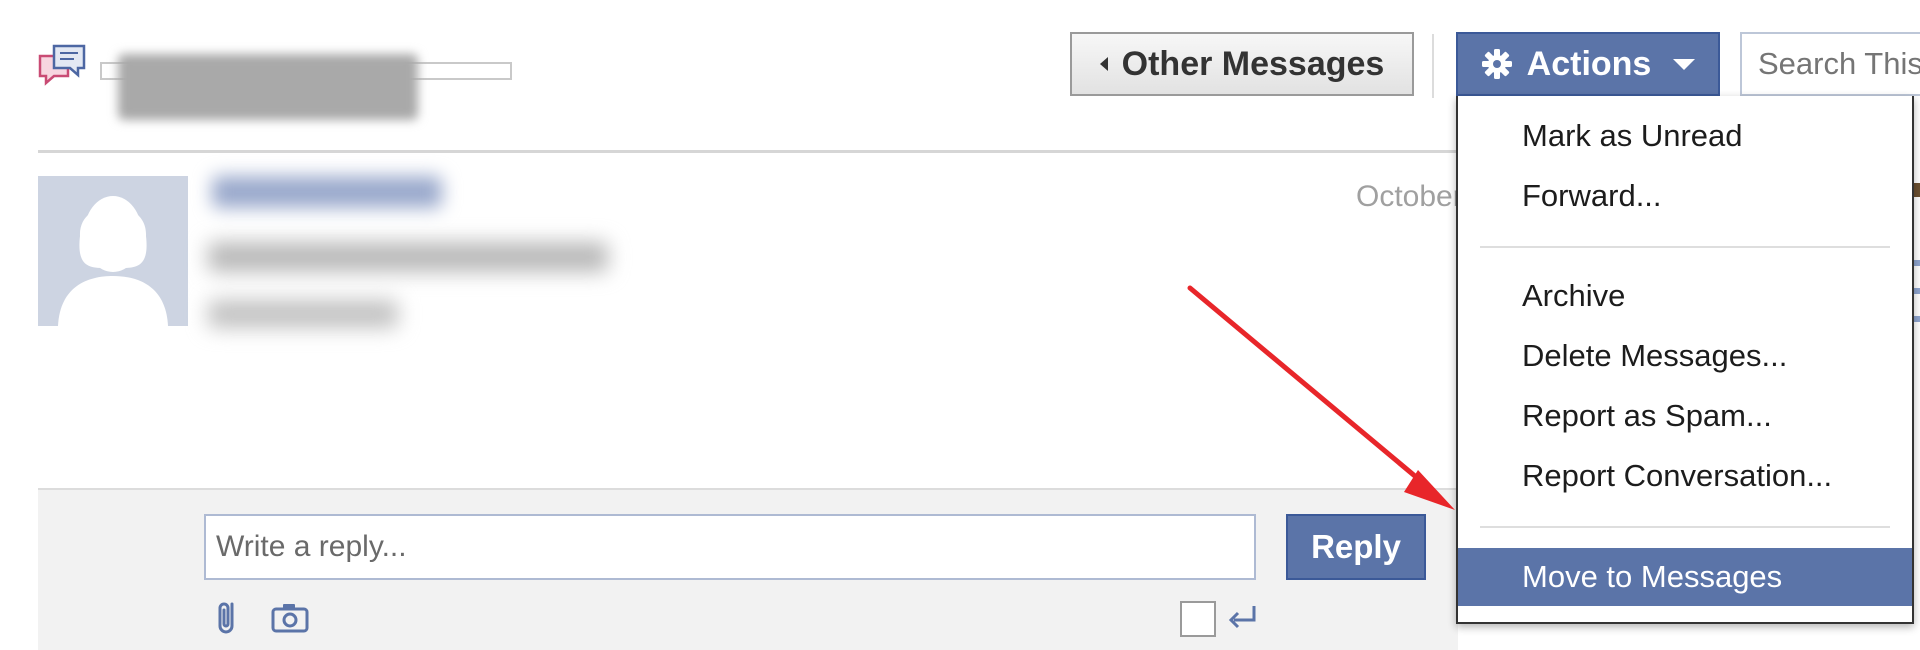 The image size is (1920, 650). Describe the element at coordinates (1685, 296) in the screenshot. I see `menu-item-archive: Archive` at that location.